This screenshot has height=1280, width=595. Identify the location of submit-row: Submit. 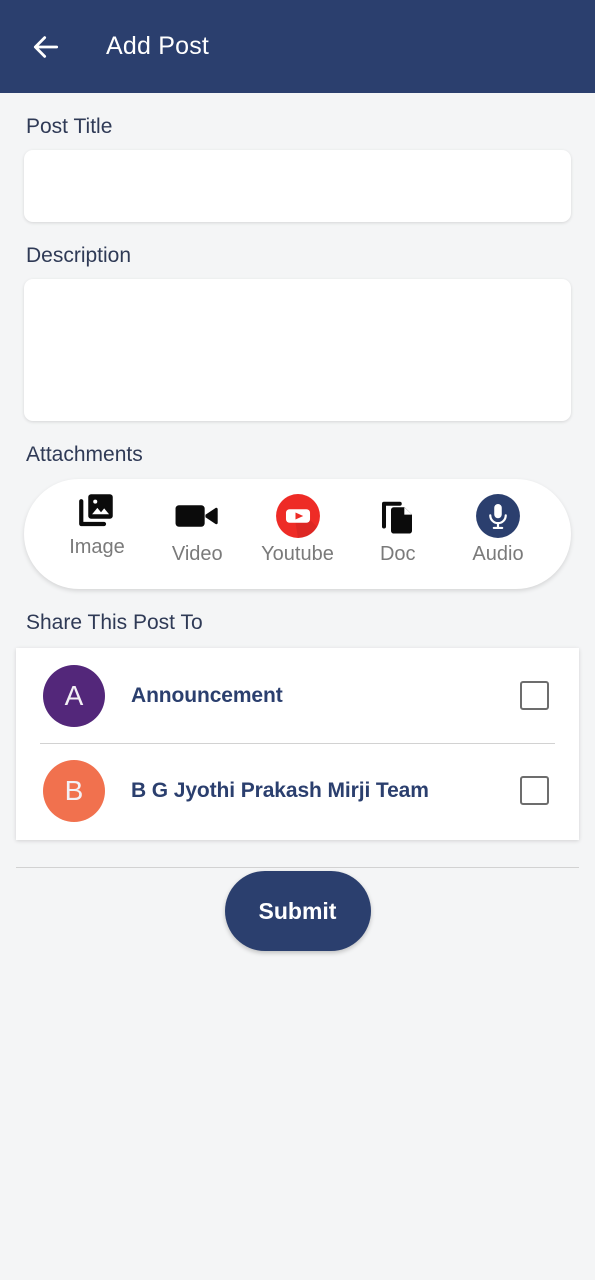
(297, 911).